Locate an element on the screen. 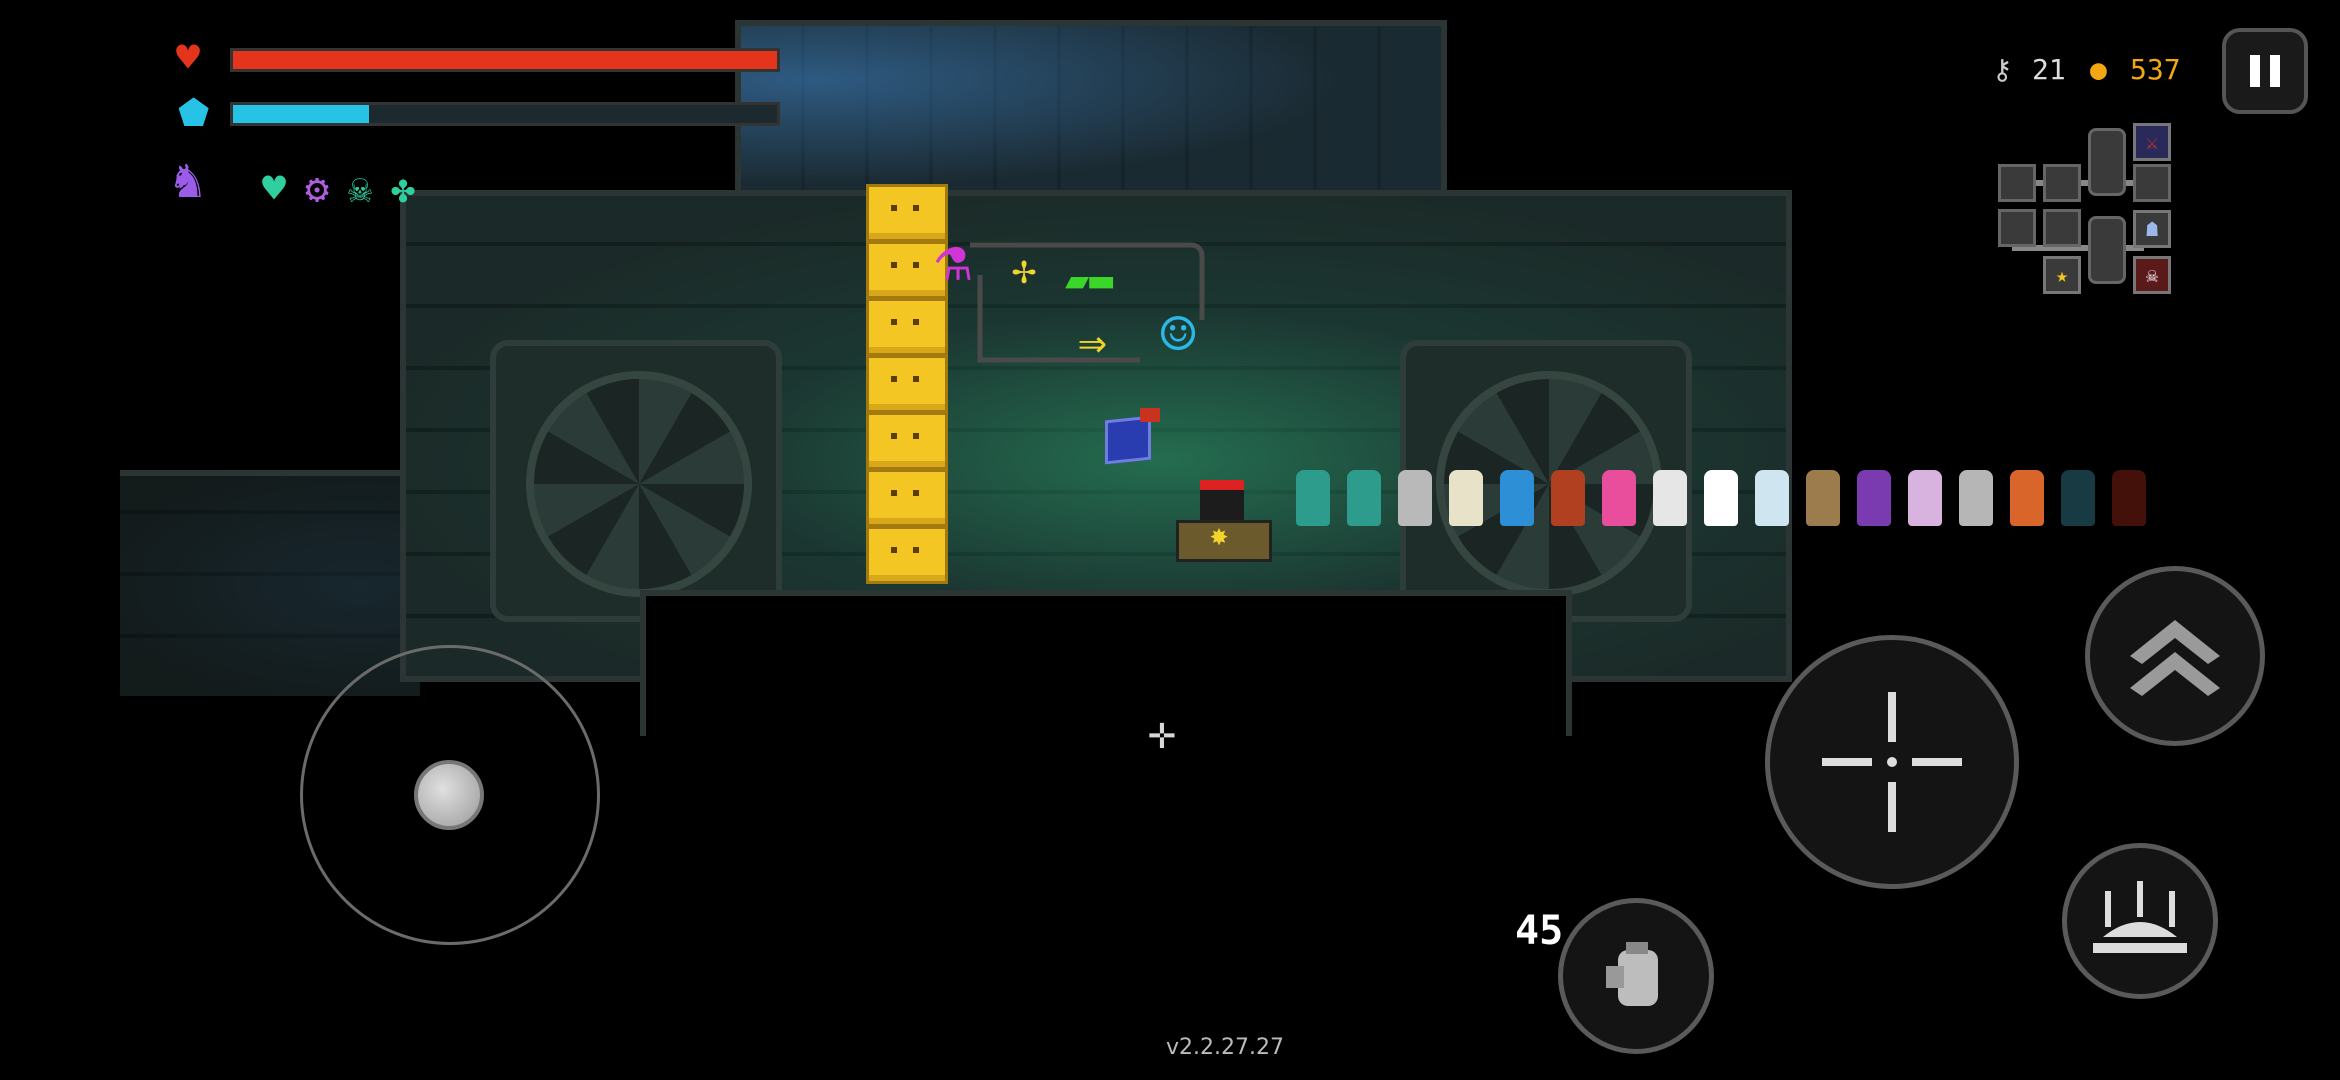 This screenshot has height=1080, width=2340. grenade-fist-icon is located at coordinates (1632, 974).